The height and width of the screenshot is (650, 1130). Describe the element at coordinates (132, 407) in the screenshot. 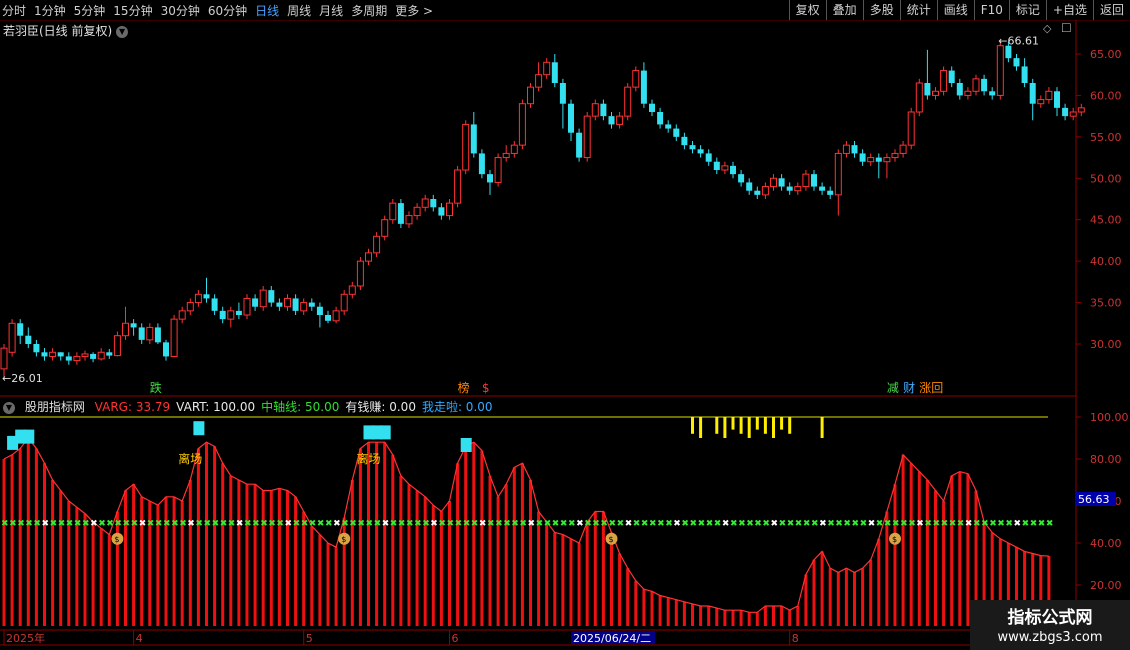

I see `indicator-field-0: VARG: 33.79` at that location.